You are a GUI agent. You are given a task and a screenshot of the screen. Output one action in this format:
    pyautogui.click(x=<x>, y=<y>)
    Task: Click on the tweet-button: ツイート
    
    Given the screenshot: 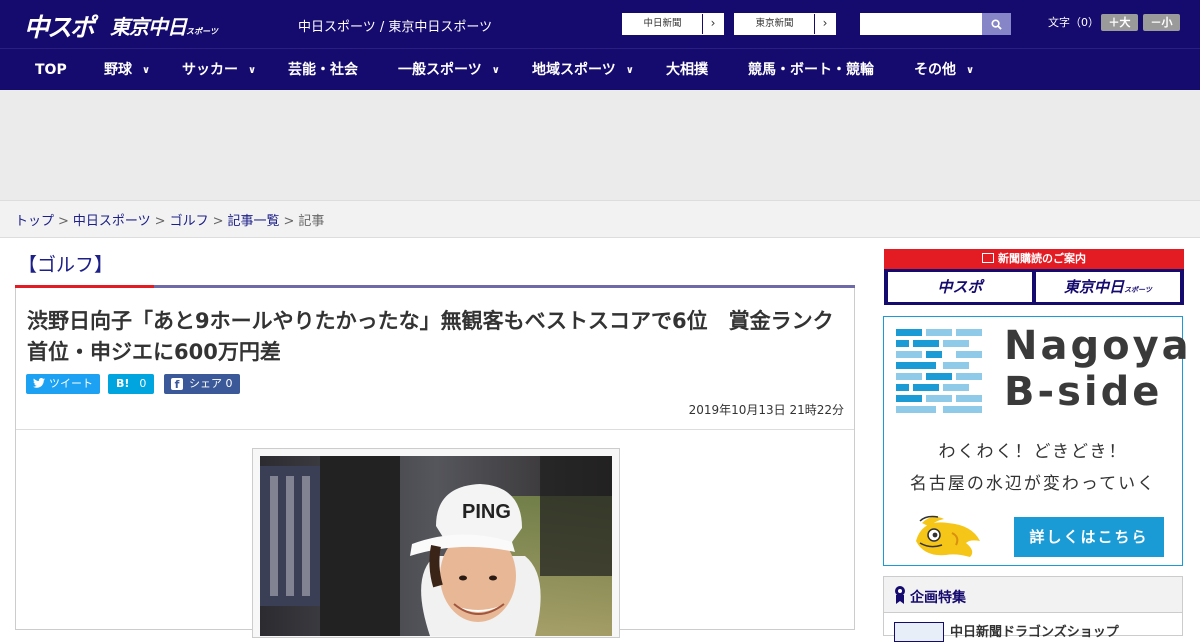 What is the action you would take?
    pyautogui.click(x=63, y=384)
    